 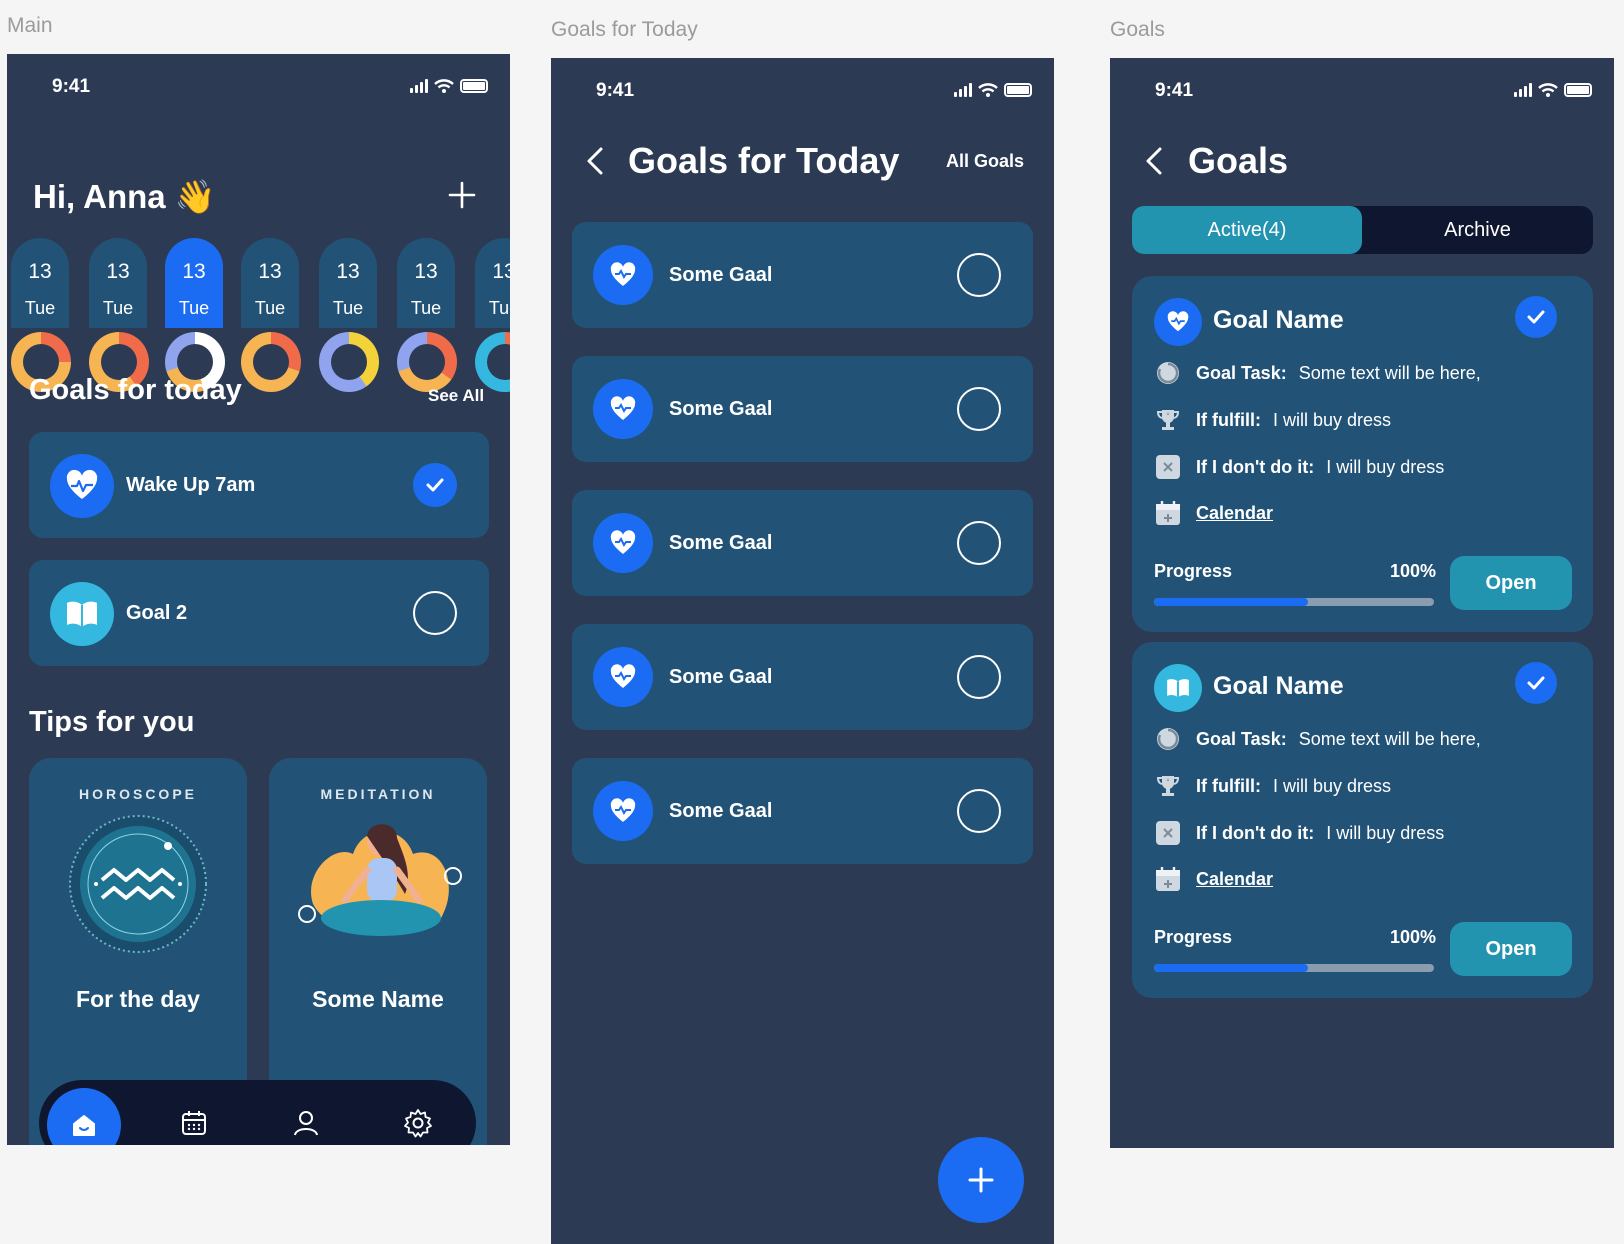 I want to click on add-goal-button, so click(x=981, y=1180).